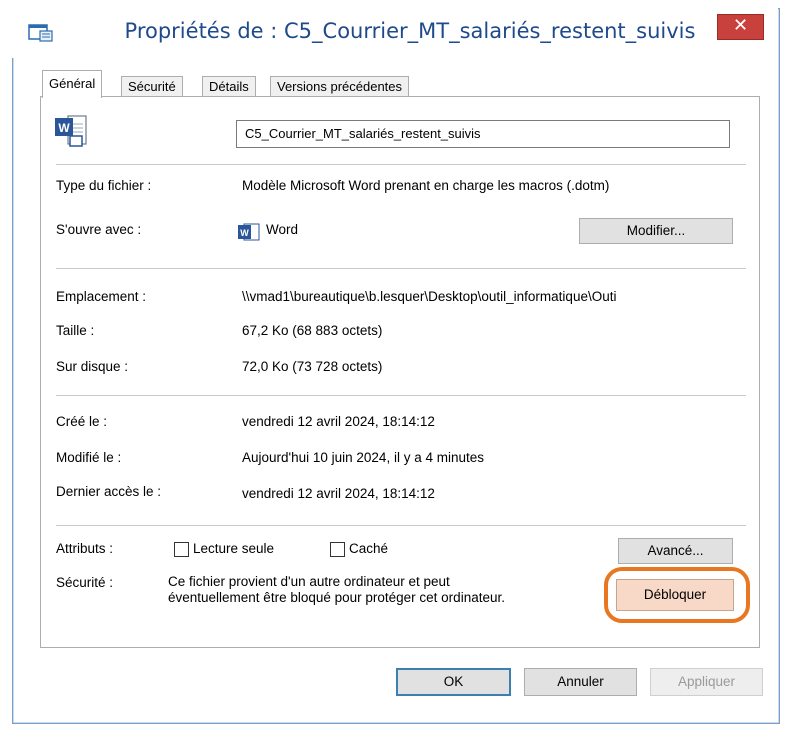 The height and width of the screenshot is (737, 788). What do you see at coordinates (338, 421) in the screenshot?
I see `created-value: vendredi 12 avril 2024, 18:14:12` at bounding box center [338, 421].